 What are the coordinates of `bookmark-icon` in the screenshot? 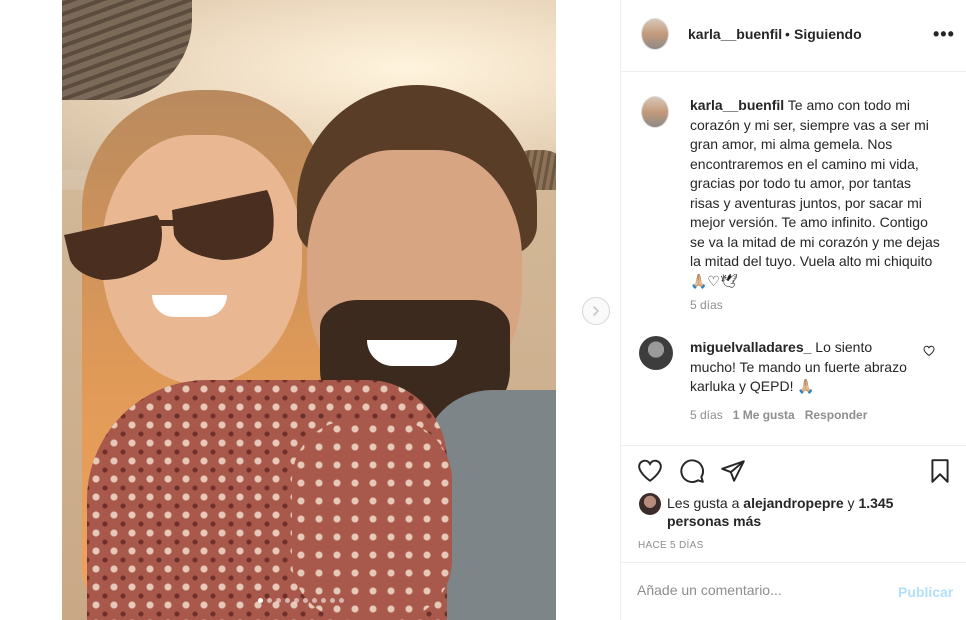 It's located at (940, 471).